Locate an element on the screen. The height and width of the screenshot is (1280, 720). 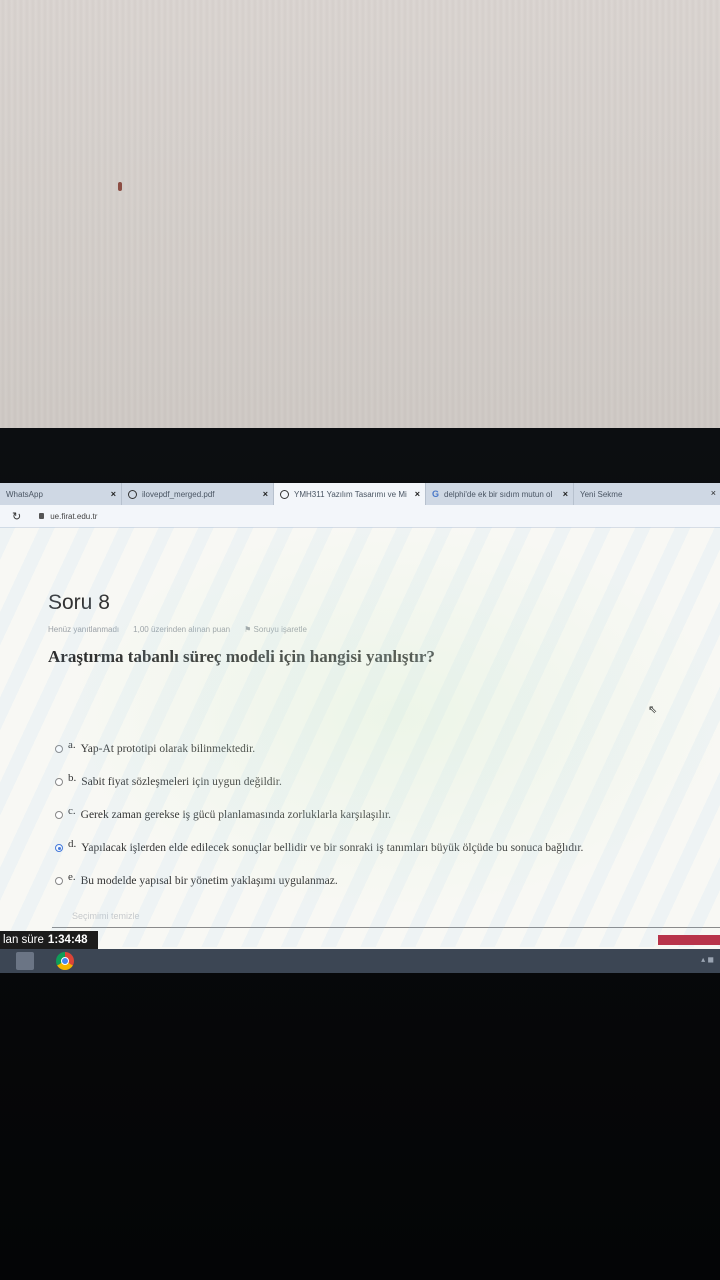
timer-value: 1:34:48 is located at coordinates (67, 940).